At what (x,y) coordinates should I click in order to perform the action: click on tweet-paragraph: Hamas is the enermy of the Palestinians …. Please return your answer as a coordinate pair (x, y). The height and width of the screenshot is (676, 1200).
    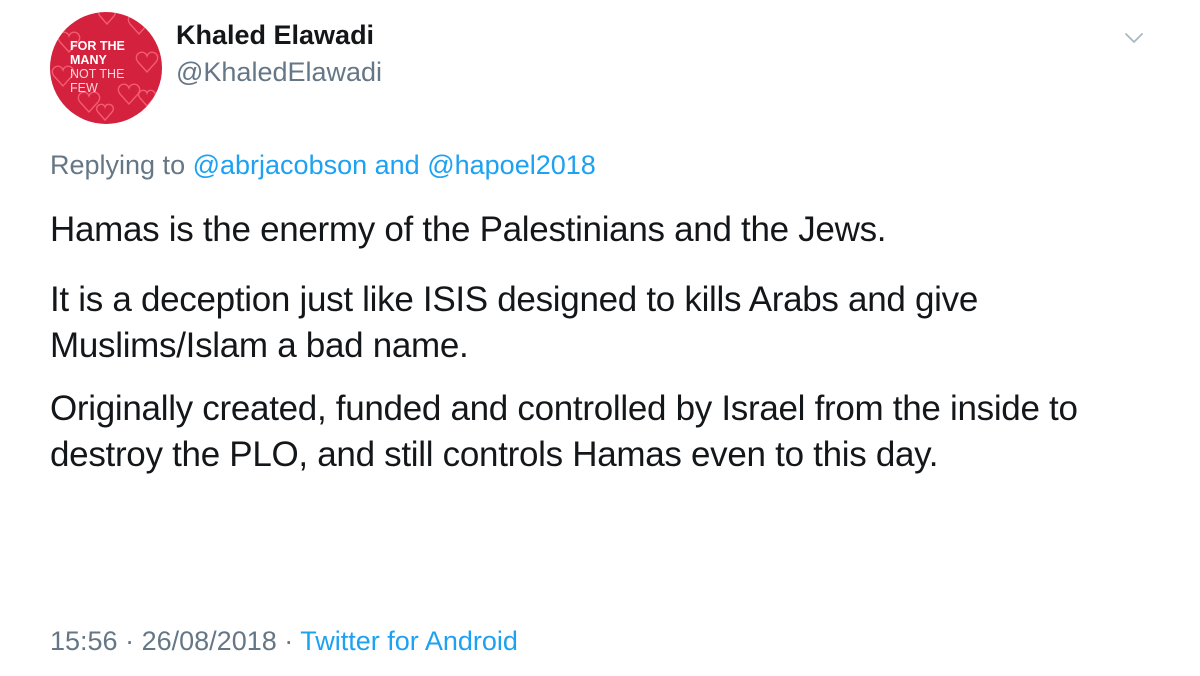
    Looking at the image, I should click on (468, 229).